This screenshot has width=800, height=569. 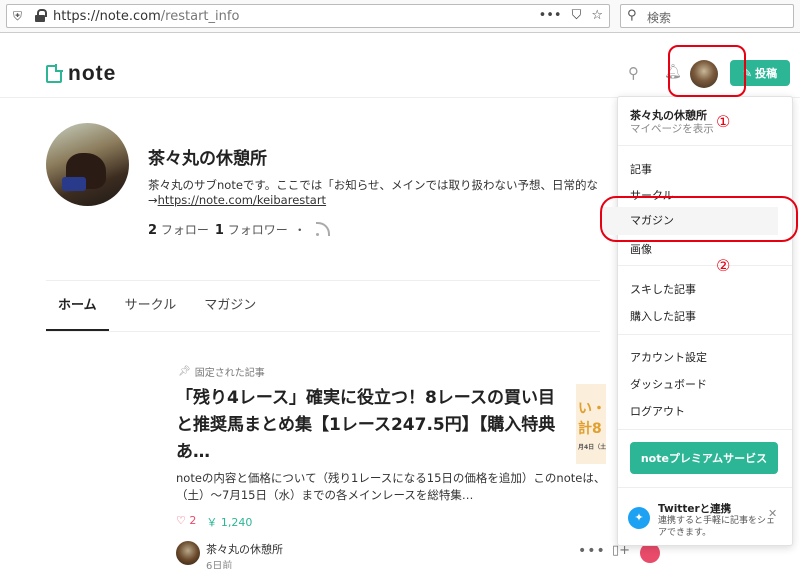 I want to click on twitter-connect-title: Twitterと連携, so click(x=695, y=509).